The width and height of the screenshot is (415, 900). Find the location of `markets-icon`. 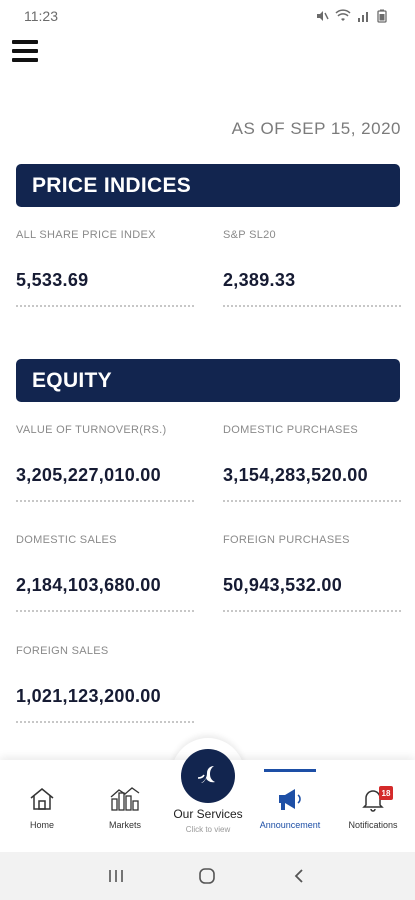

markets-icon is located at coordinates (125, 799).